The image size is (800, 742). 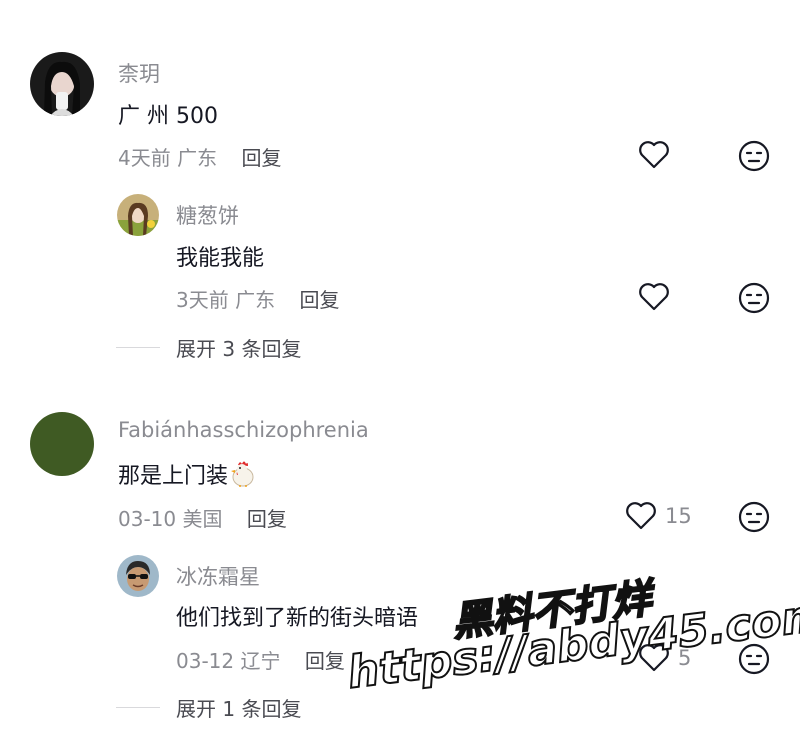 I want to click on comment-location: 美国, so click(x=202, y=519).